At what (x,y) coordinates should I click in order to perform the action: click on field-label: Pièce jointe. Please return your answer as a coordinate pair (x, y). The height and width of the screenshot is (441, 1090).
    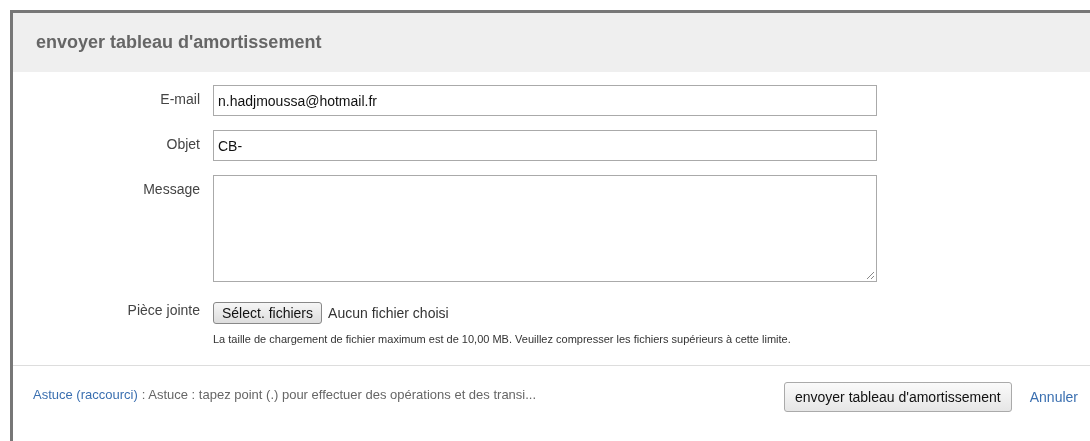
    Looking at the image, I should click on (163, 310).